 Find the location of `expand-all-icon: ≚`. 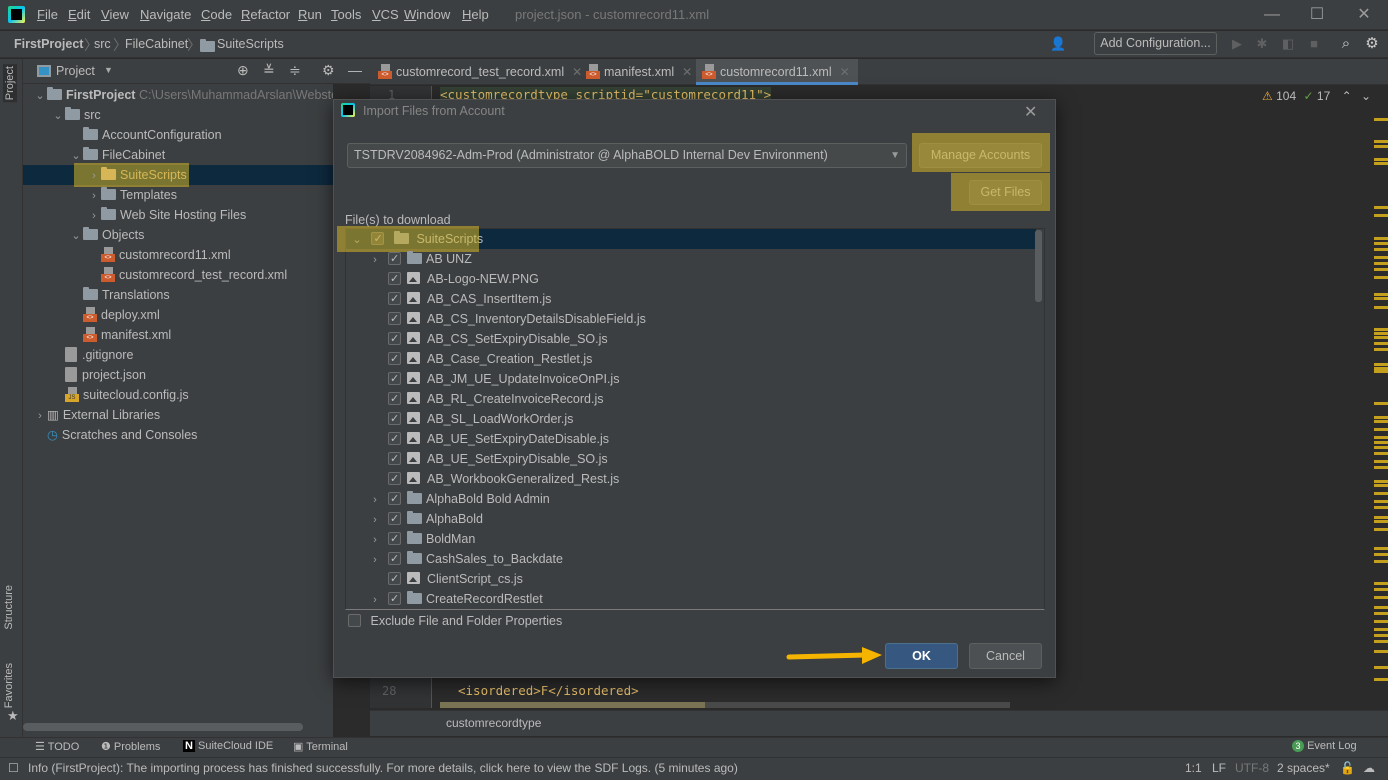

expand-all-icon: ≚ is located at coordinates (269, 70).